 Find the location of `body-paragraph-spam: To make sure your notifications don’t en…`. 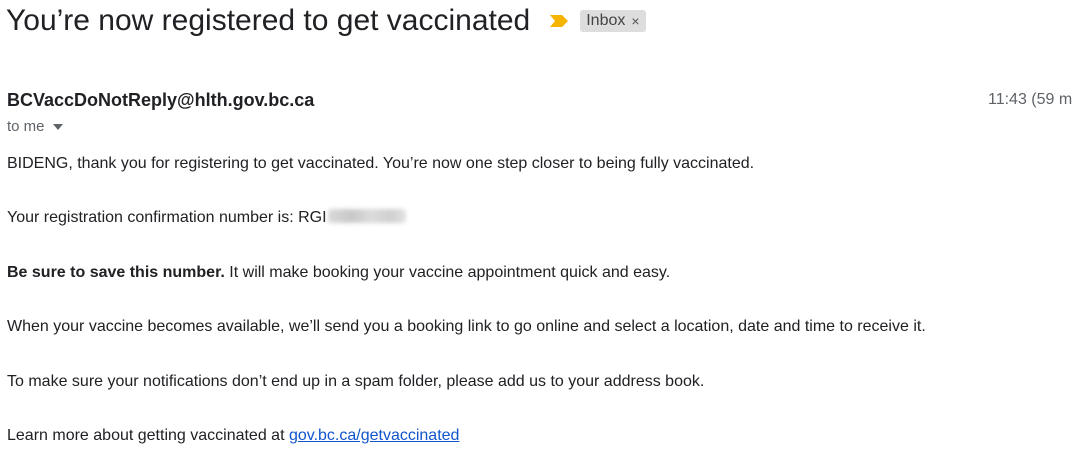

body-paragraph-spam: To make sure your notifications don’t en… is located at coordinates (356, 381).